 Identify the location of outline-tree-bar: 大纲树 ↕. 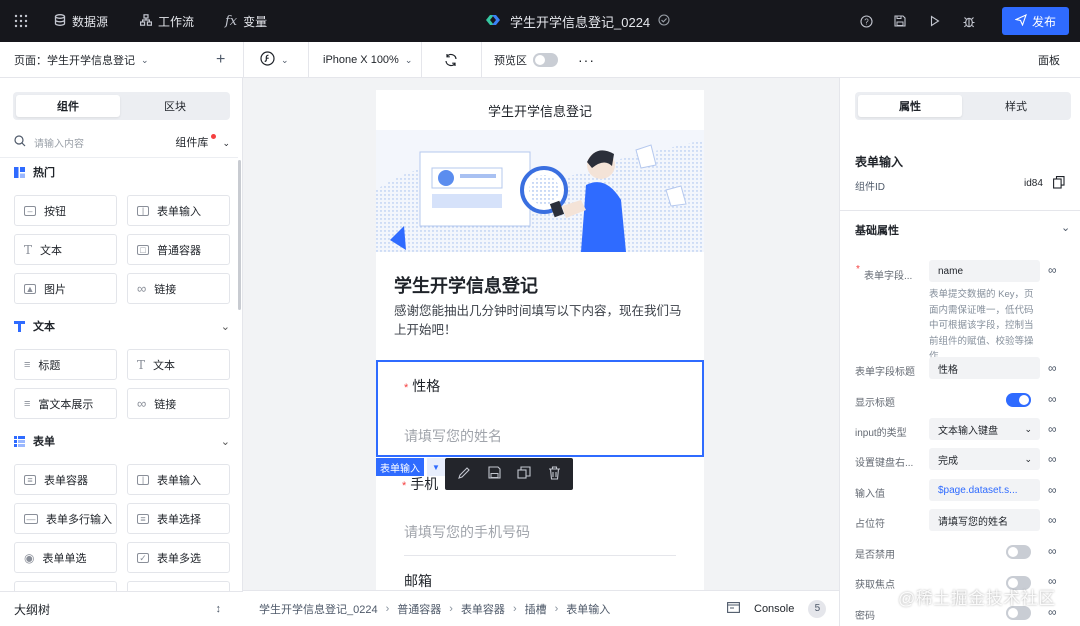
(121, 608).